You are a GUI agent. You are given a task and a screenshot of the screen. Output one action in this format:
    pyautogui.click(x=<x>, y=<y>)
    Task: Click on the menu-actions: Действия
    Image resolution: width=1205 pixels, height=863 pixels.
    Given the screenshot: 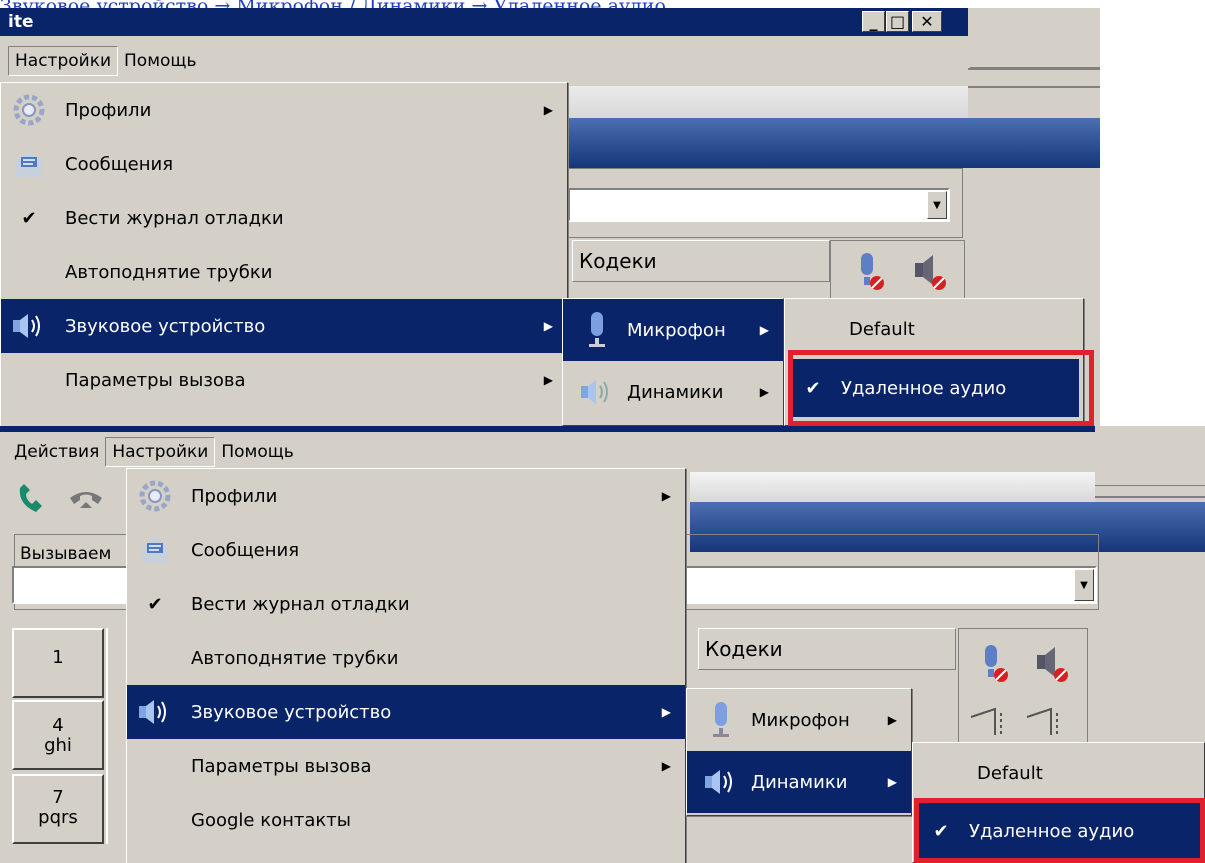 What is the action you would take?
    pyautogui.click(x=56, y=452)
    